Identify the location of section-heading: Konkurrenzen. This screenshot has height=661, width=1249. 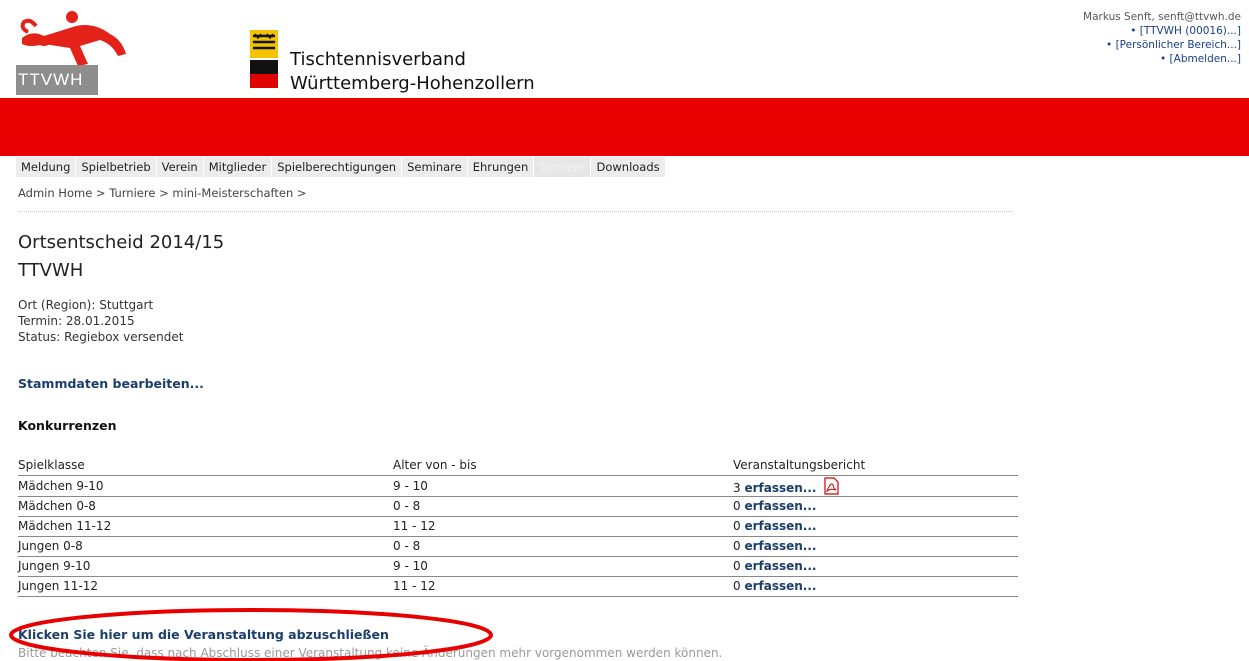
(67, 425).